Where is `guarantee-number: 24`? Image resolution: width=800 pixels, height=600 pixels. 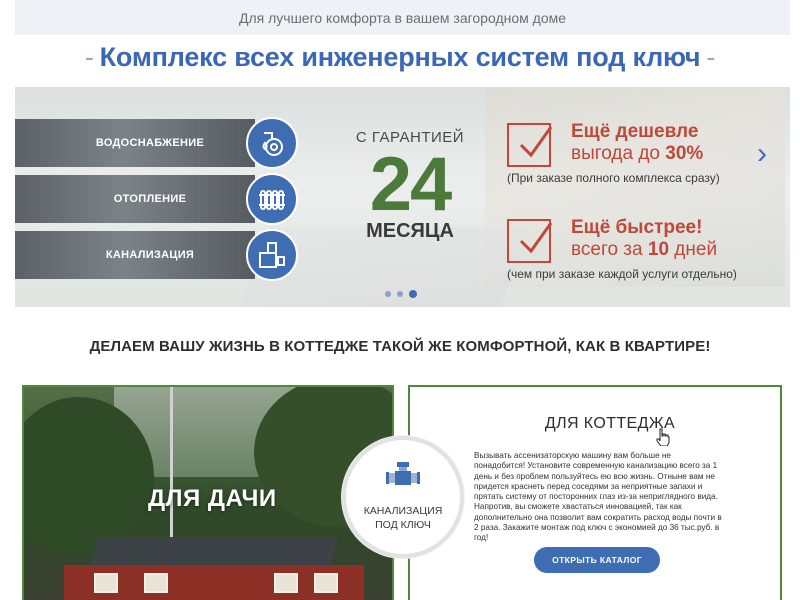 guarantee-number: 24 is located at coordinates (411, 184).